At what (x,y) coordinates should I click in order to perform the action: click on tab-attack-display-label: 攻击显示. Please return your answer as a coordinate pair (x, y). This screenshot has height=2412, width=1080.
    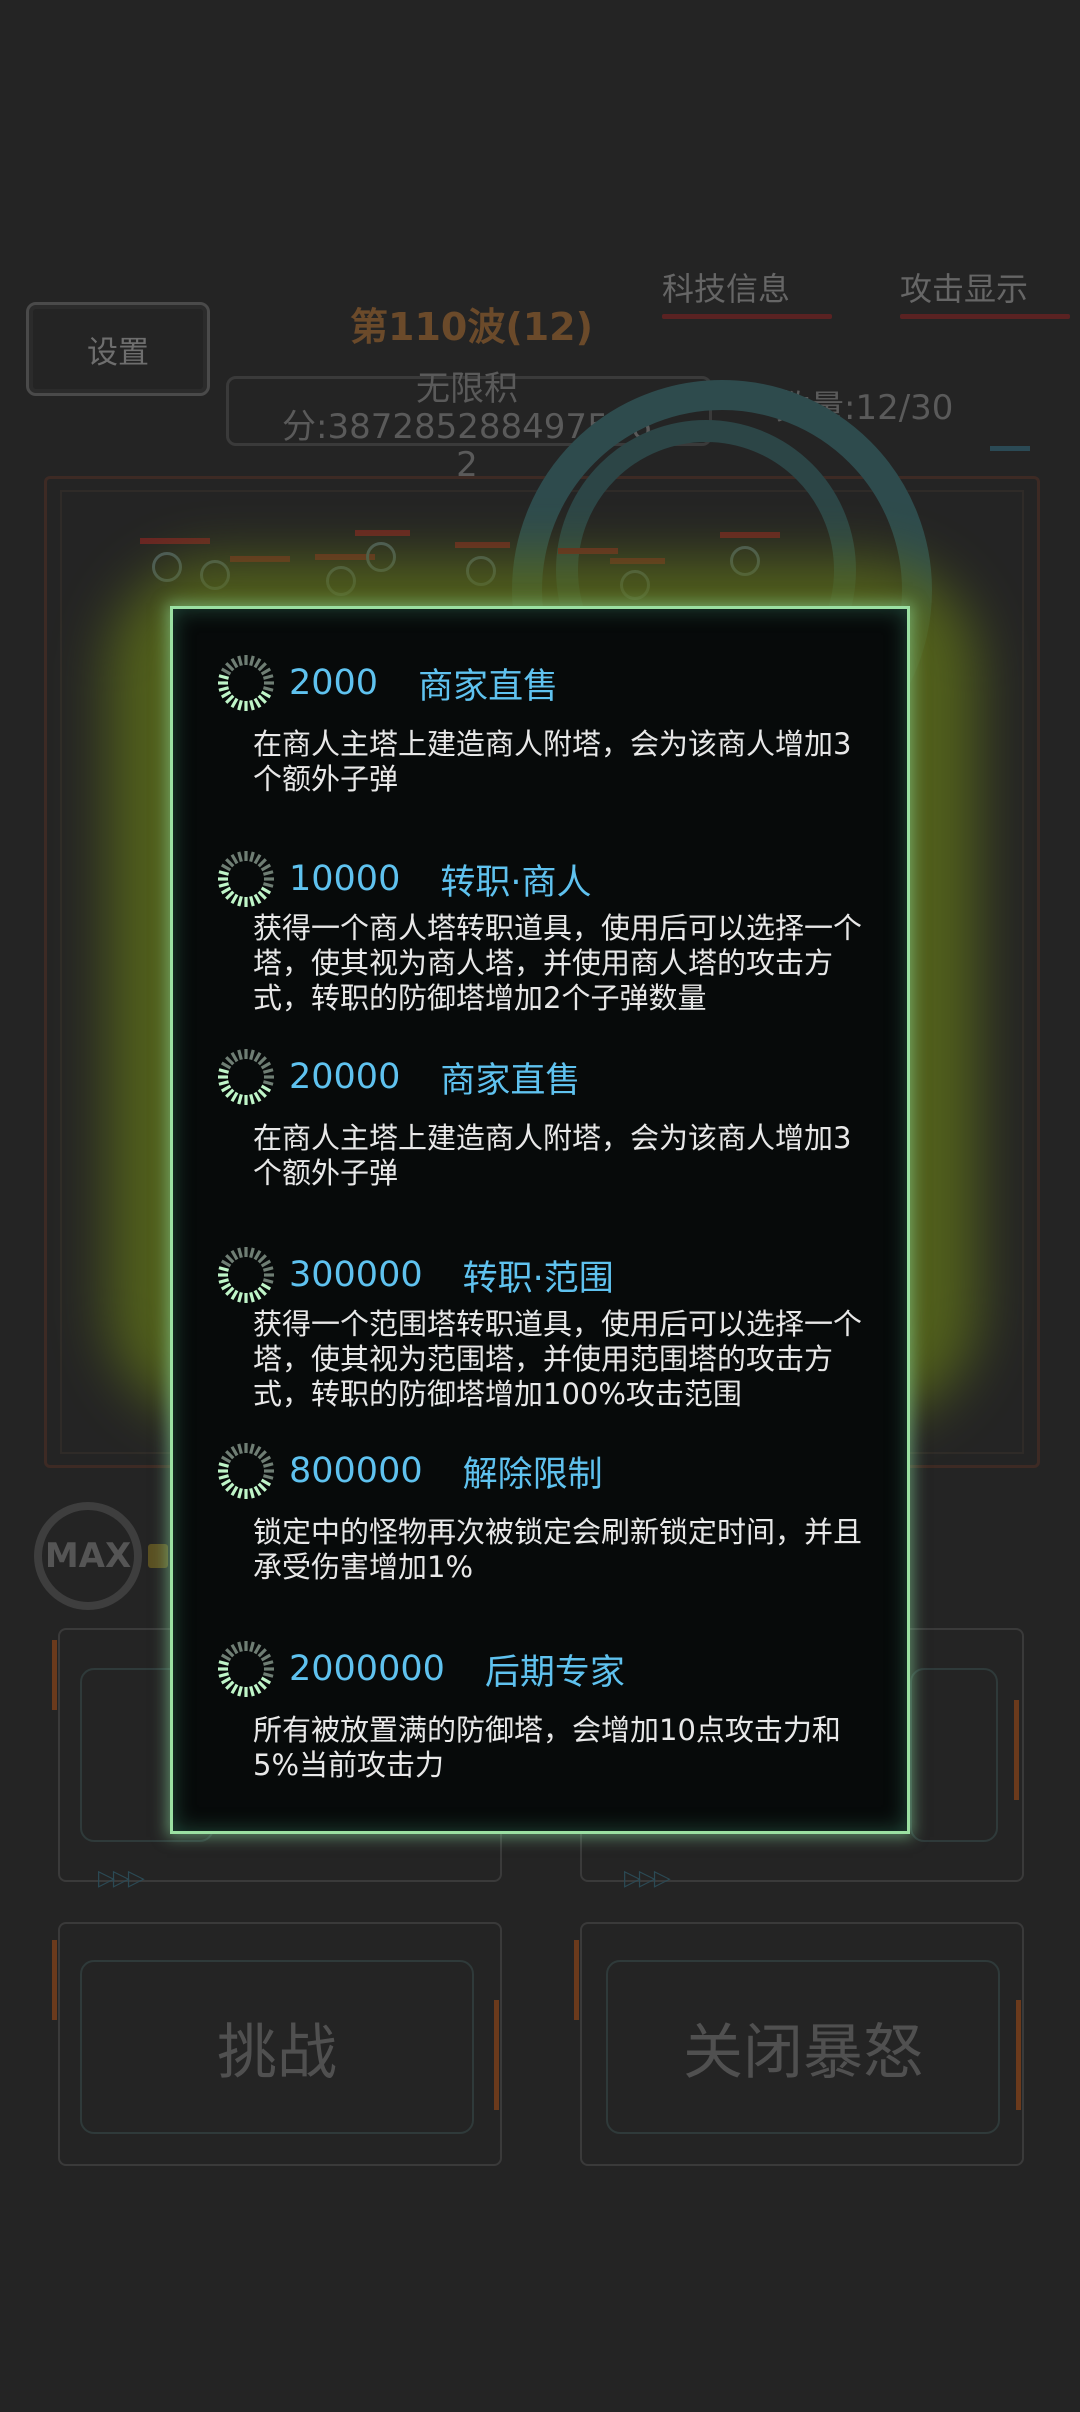
    Looking at the image, I should click on (964, 289).